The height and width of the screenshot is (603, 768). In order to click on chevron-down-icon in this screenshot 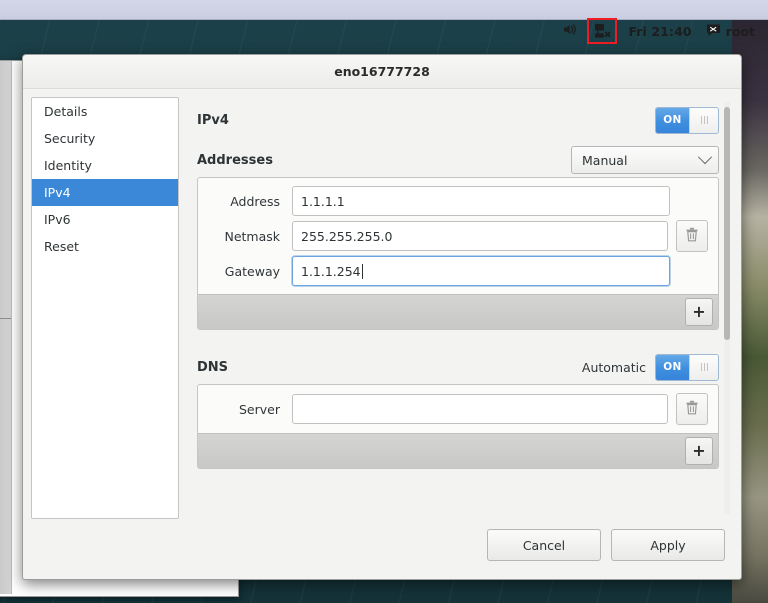, I will do `click(705, 157)`.